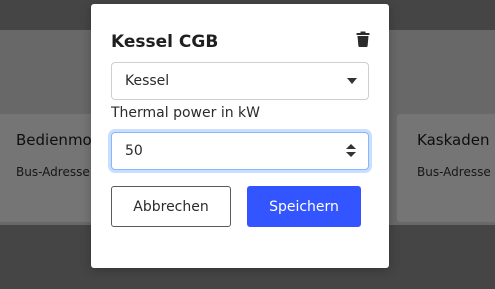 The image size is (495, 289). What do you see at coordinates (134, 151) in the screenshot?
I see `thermal-power-value: 50` at bounding box center [134, 151].